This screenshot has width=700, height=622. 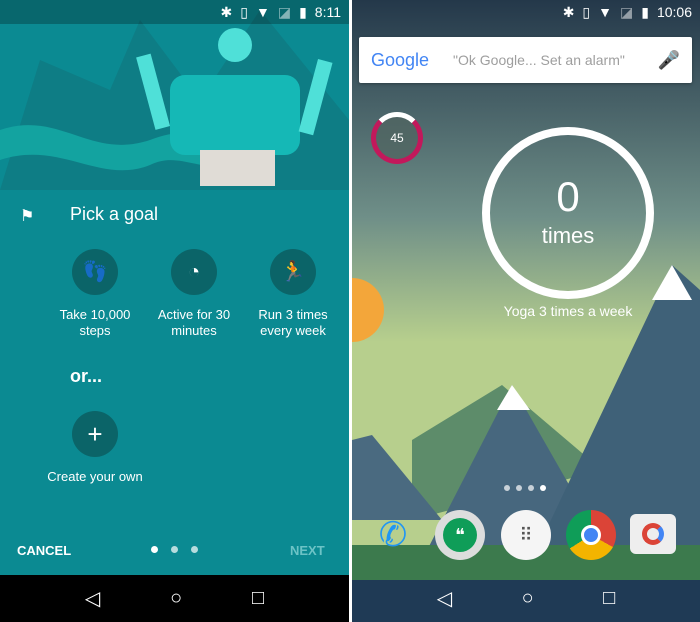 I want to click on timer-icon: ◔, so click(x=194, y=272).